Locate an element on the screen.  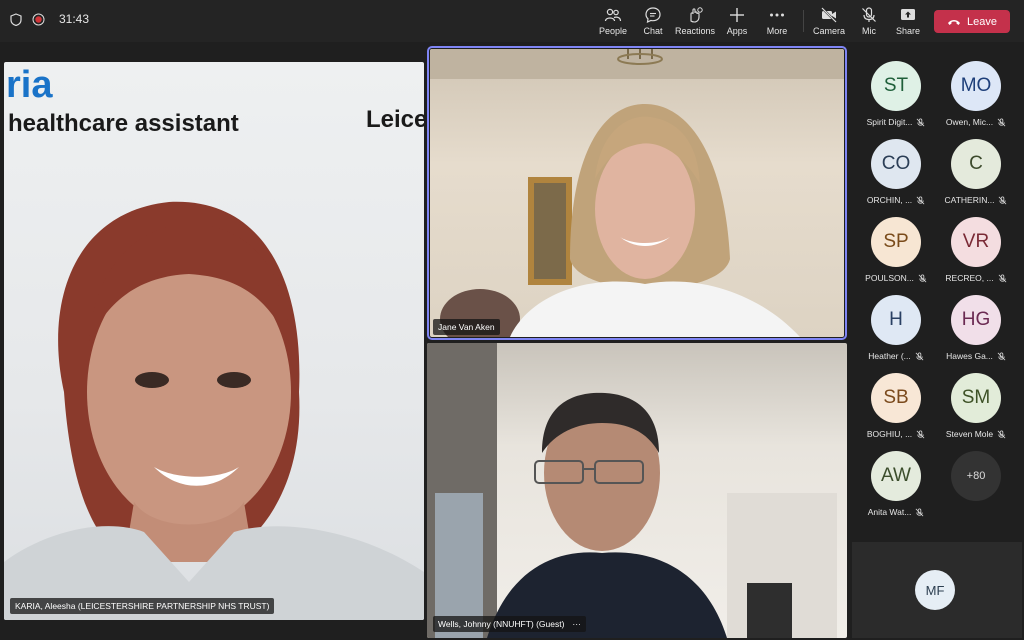
mic-button: Mic is located at coordinates (869, 21).